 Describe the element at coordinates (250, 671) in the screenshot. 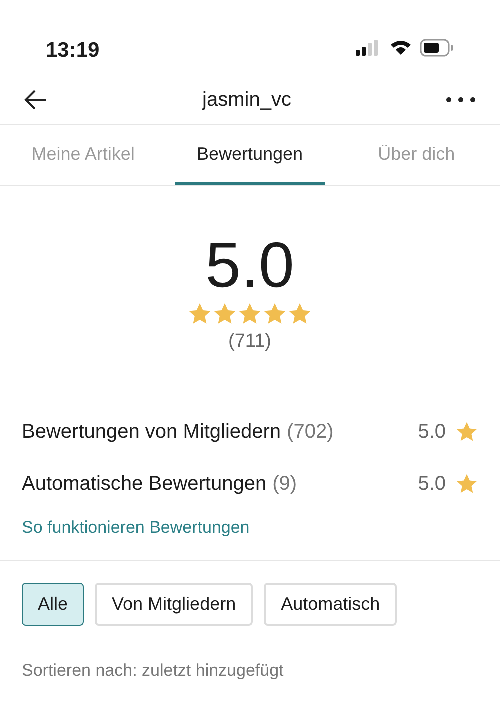

I see `sort-label: Sortieren nach: zuletzt hinzugefügt` at that location.